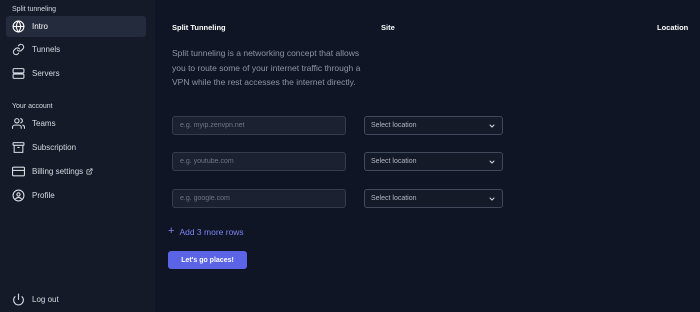  What do you see at coordinates (40, 26) in the screenshot?
I see `sidebar-item-label: Intro` at bounding box center [40, 26].